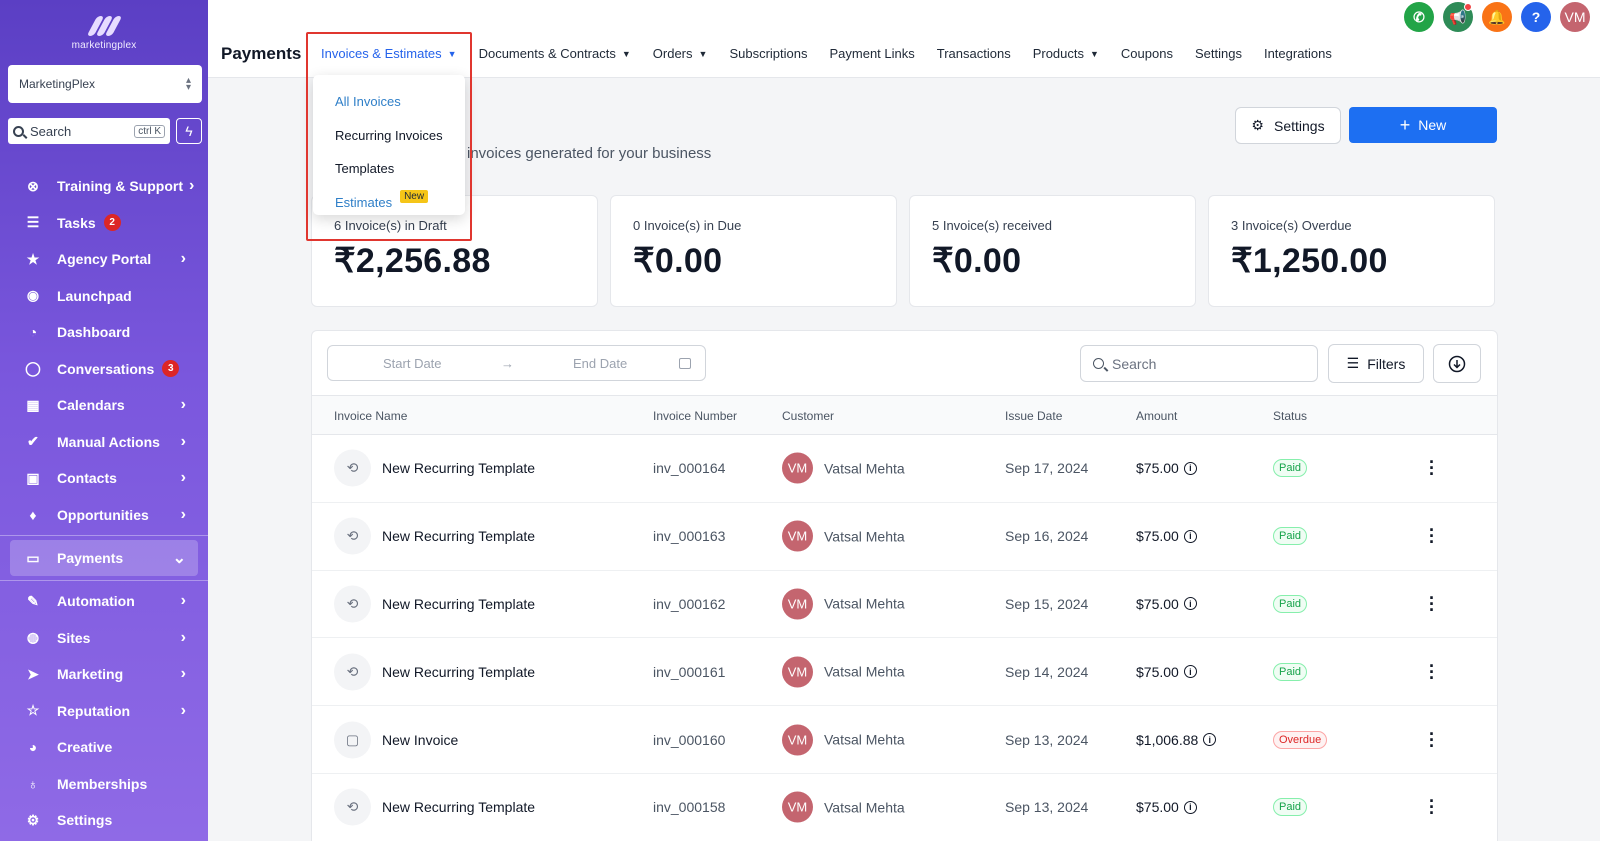 The width and height of the screenshot is (1600, 841). What do you see at coordinates (389, 169) in the screenshot?
I see `menu-item-templates: Templates` at bounding box center [389, 169].